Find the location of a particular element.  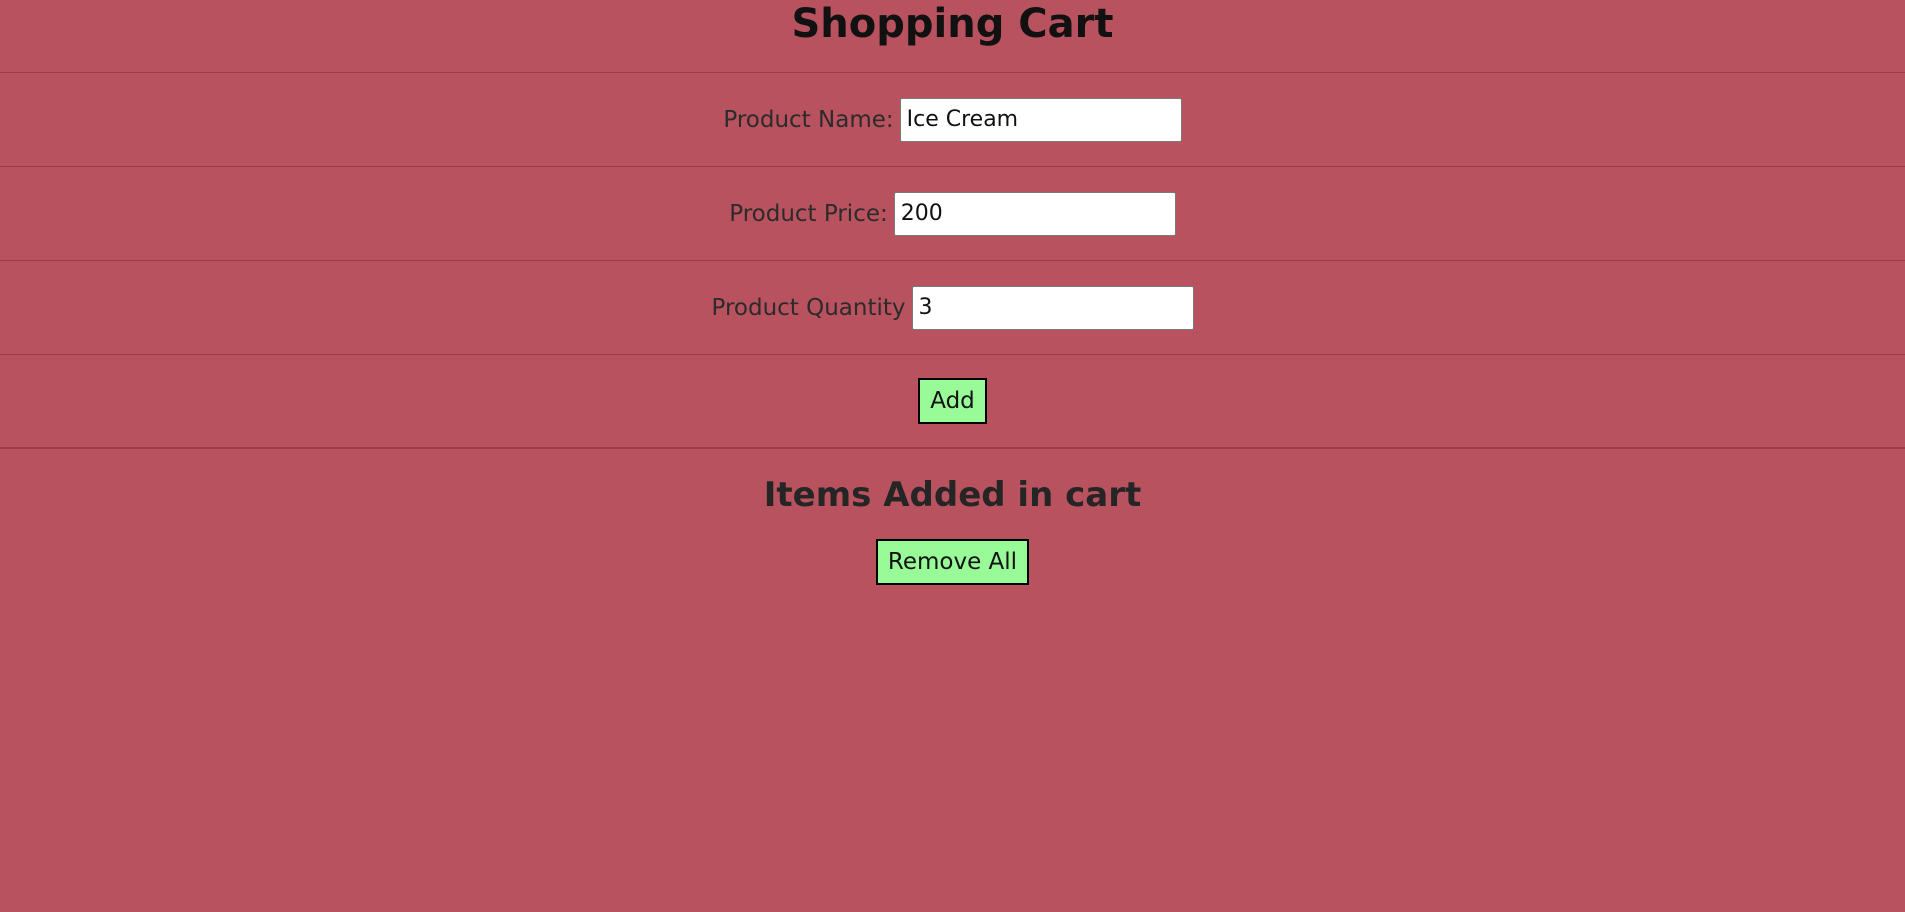

page-title: Shopping Cart is located at coordinates (952, 24).